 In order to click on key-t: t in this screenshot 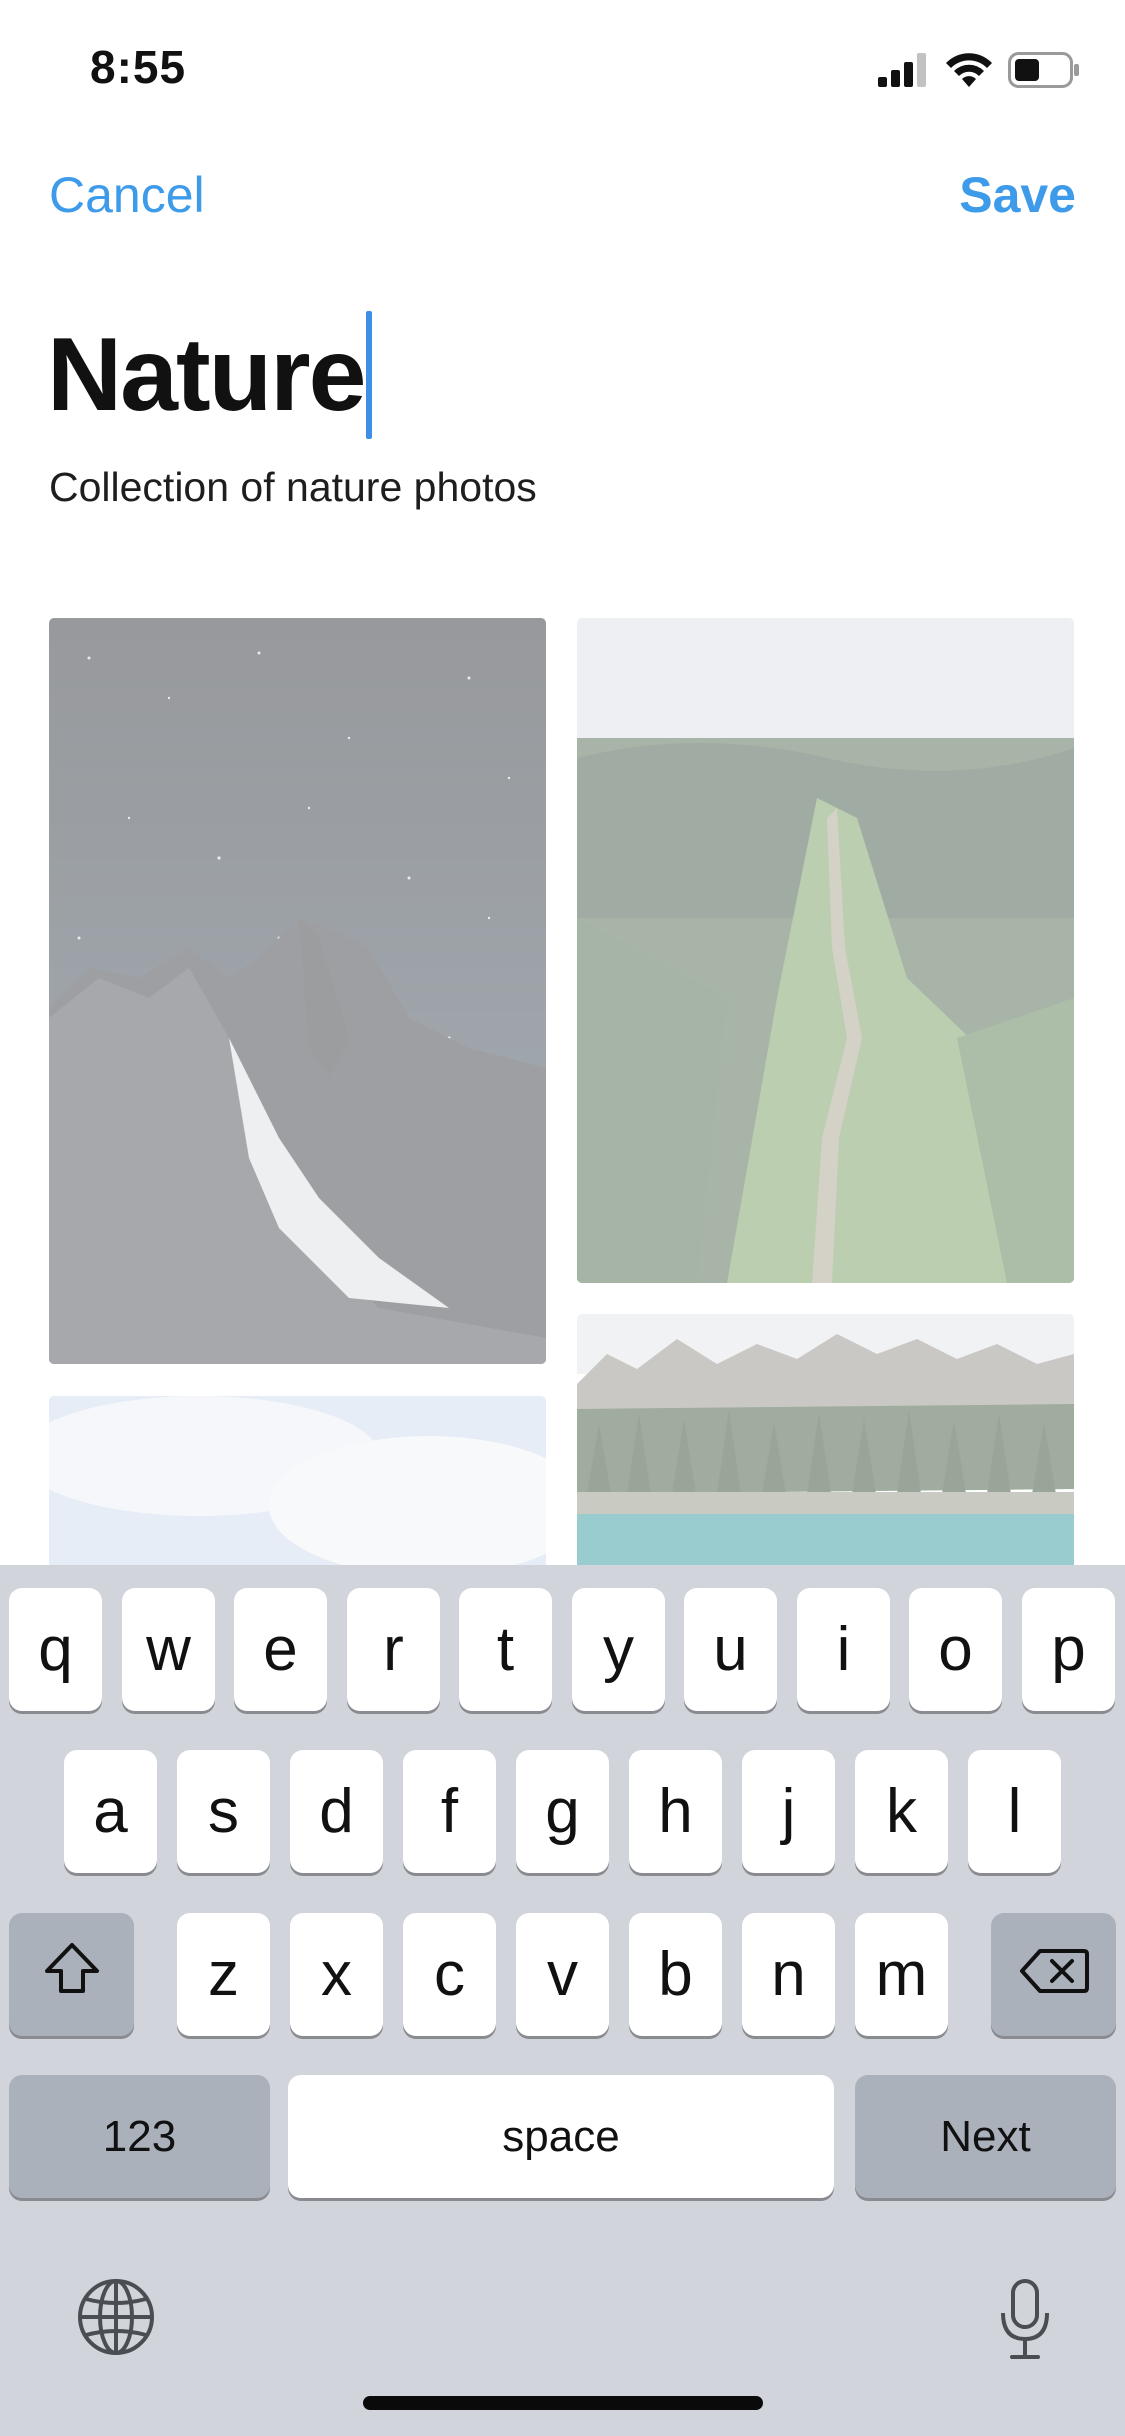, I will do `click(505, 1649)`.